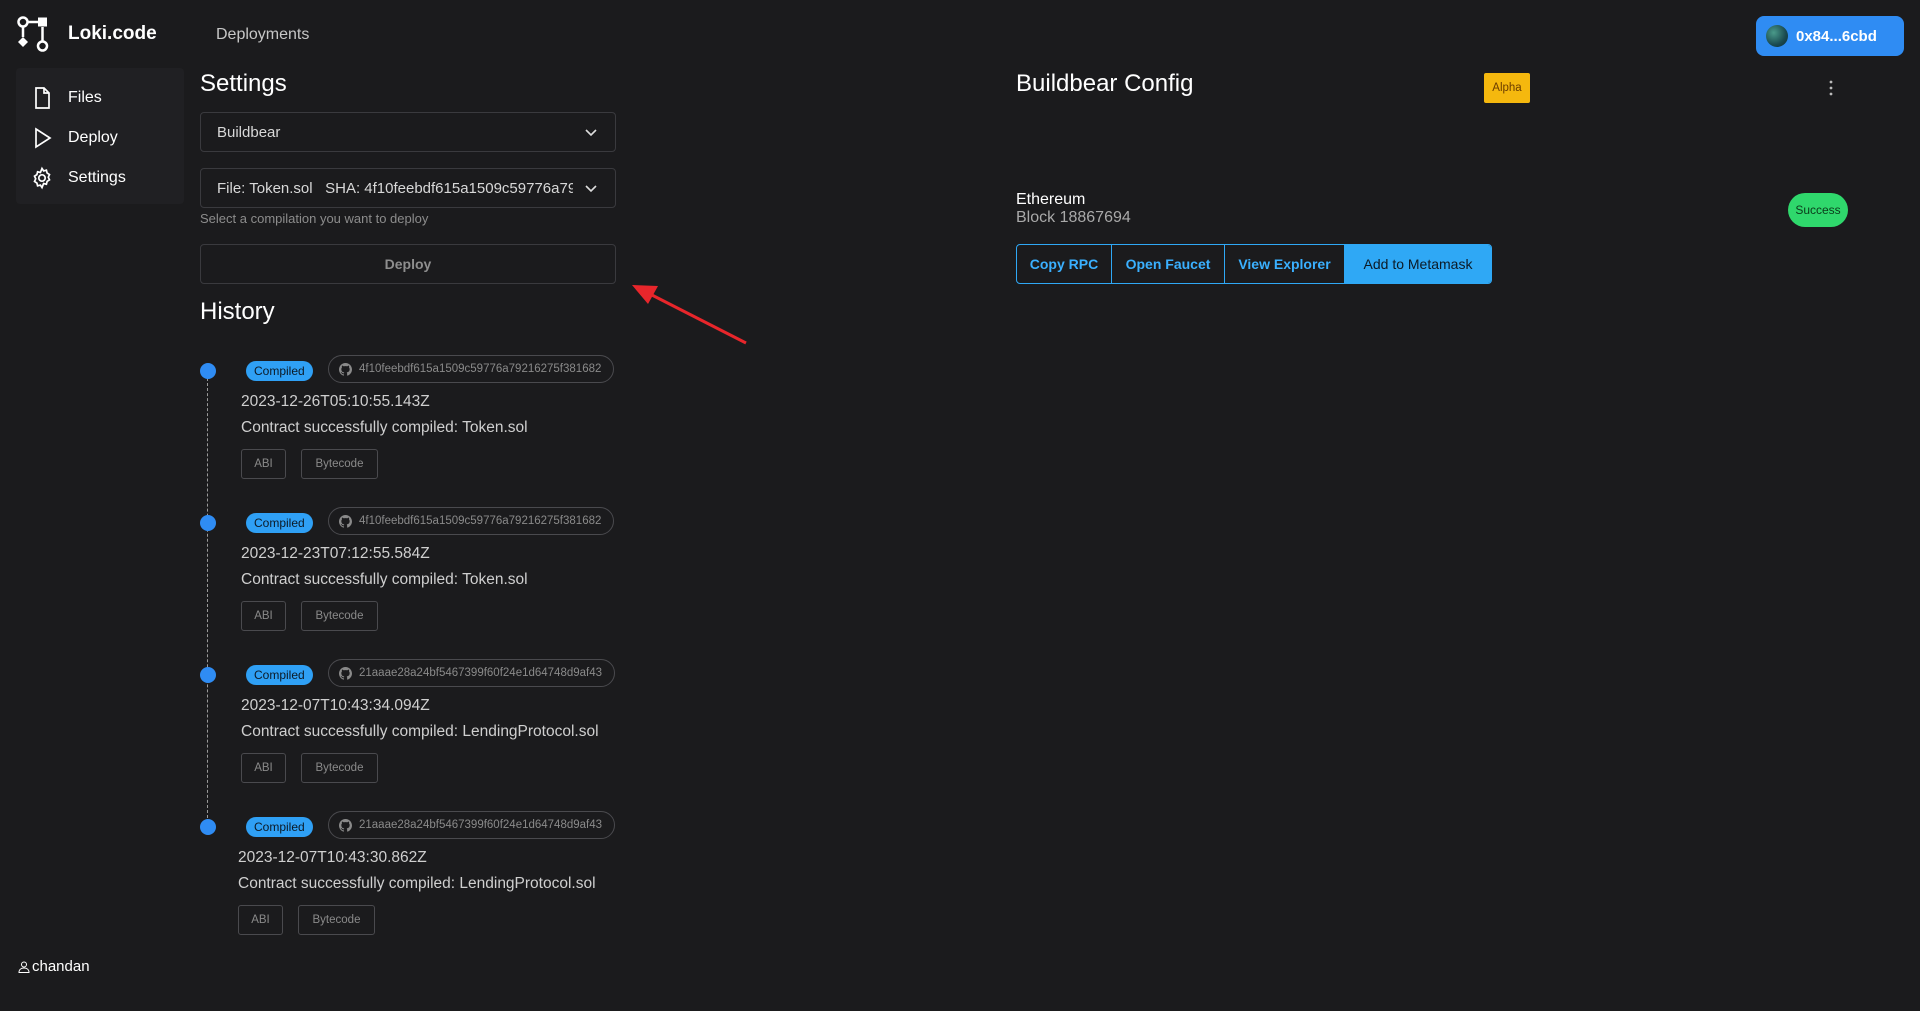 This screenshot has width=1920, height=1011. I want to click on user-profile: chandan, so click(54, 966).